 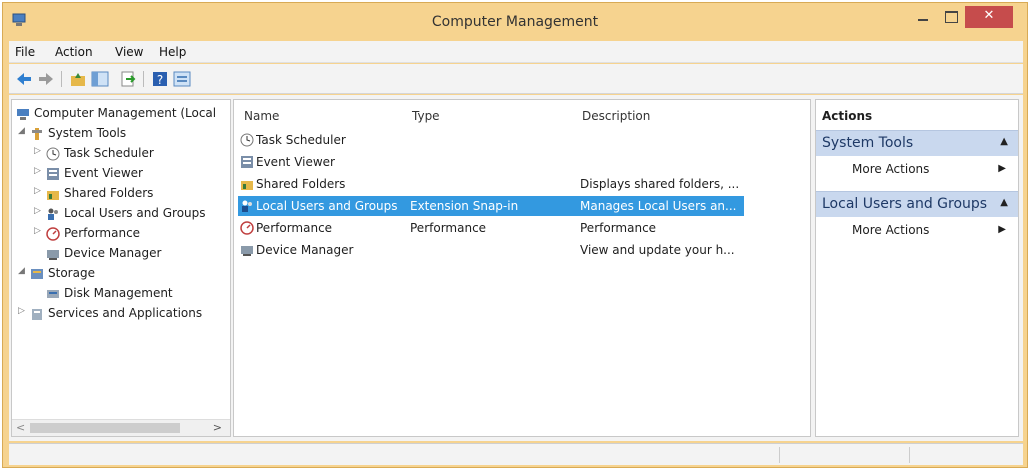 I want to click on list-row-performance: Performance Performance Performance, so click(x=491, y=228).